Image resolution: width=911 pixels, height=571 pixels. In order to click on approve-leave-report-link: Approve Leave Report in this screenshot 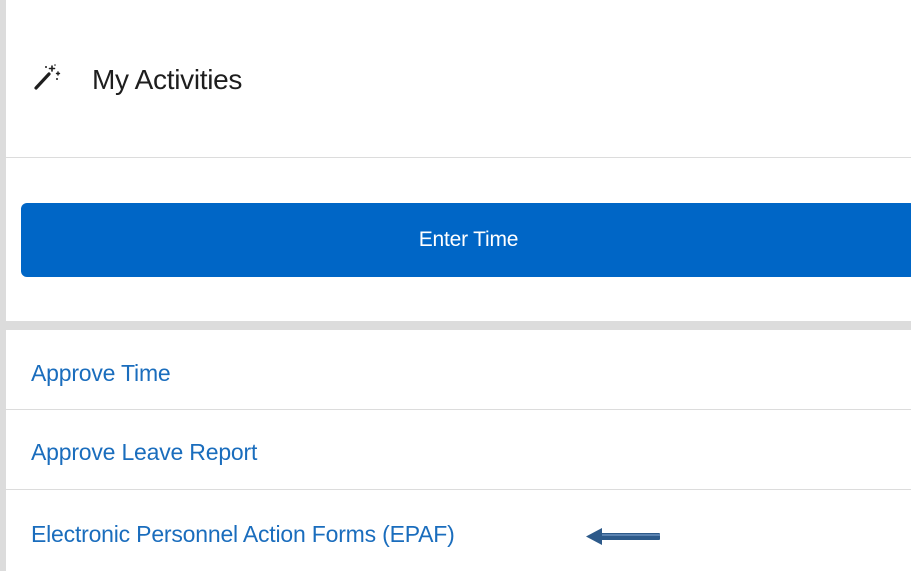, I will do `click(144, 452)`.